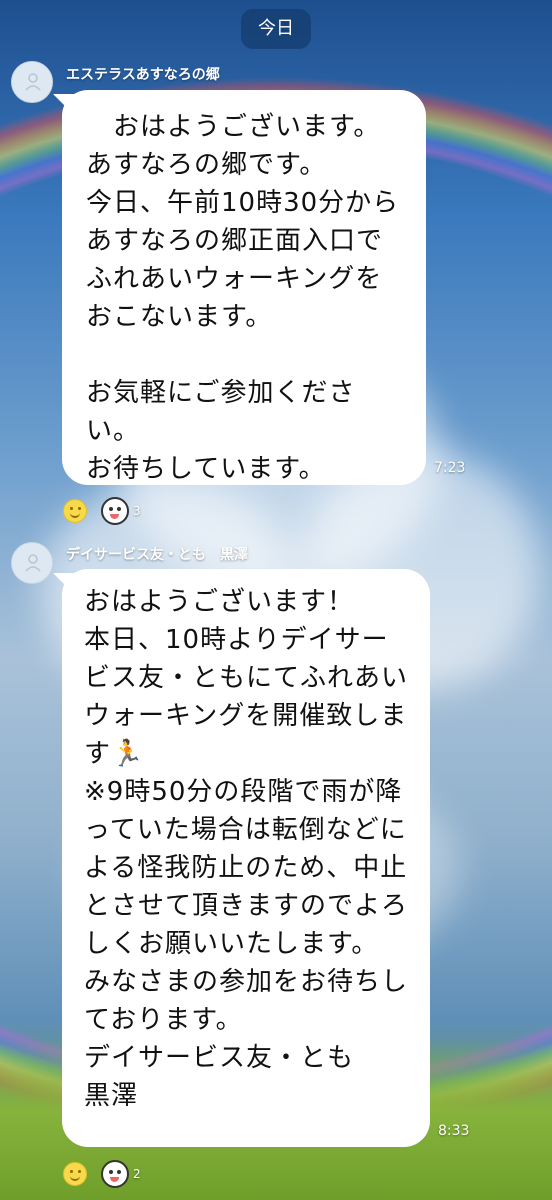 Image resolution: width=552 pixels, height=1200 pixels. What do you see at coordinates (450, 468) in the screenshot?
I see `message-time: 7:23` at bounding box center [450, 468].